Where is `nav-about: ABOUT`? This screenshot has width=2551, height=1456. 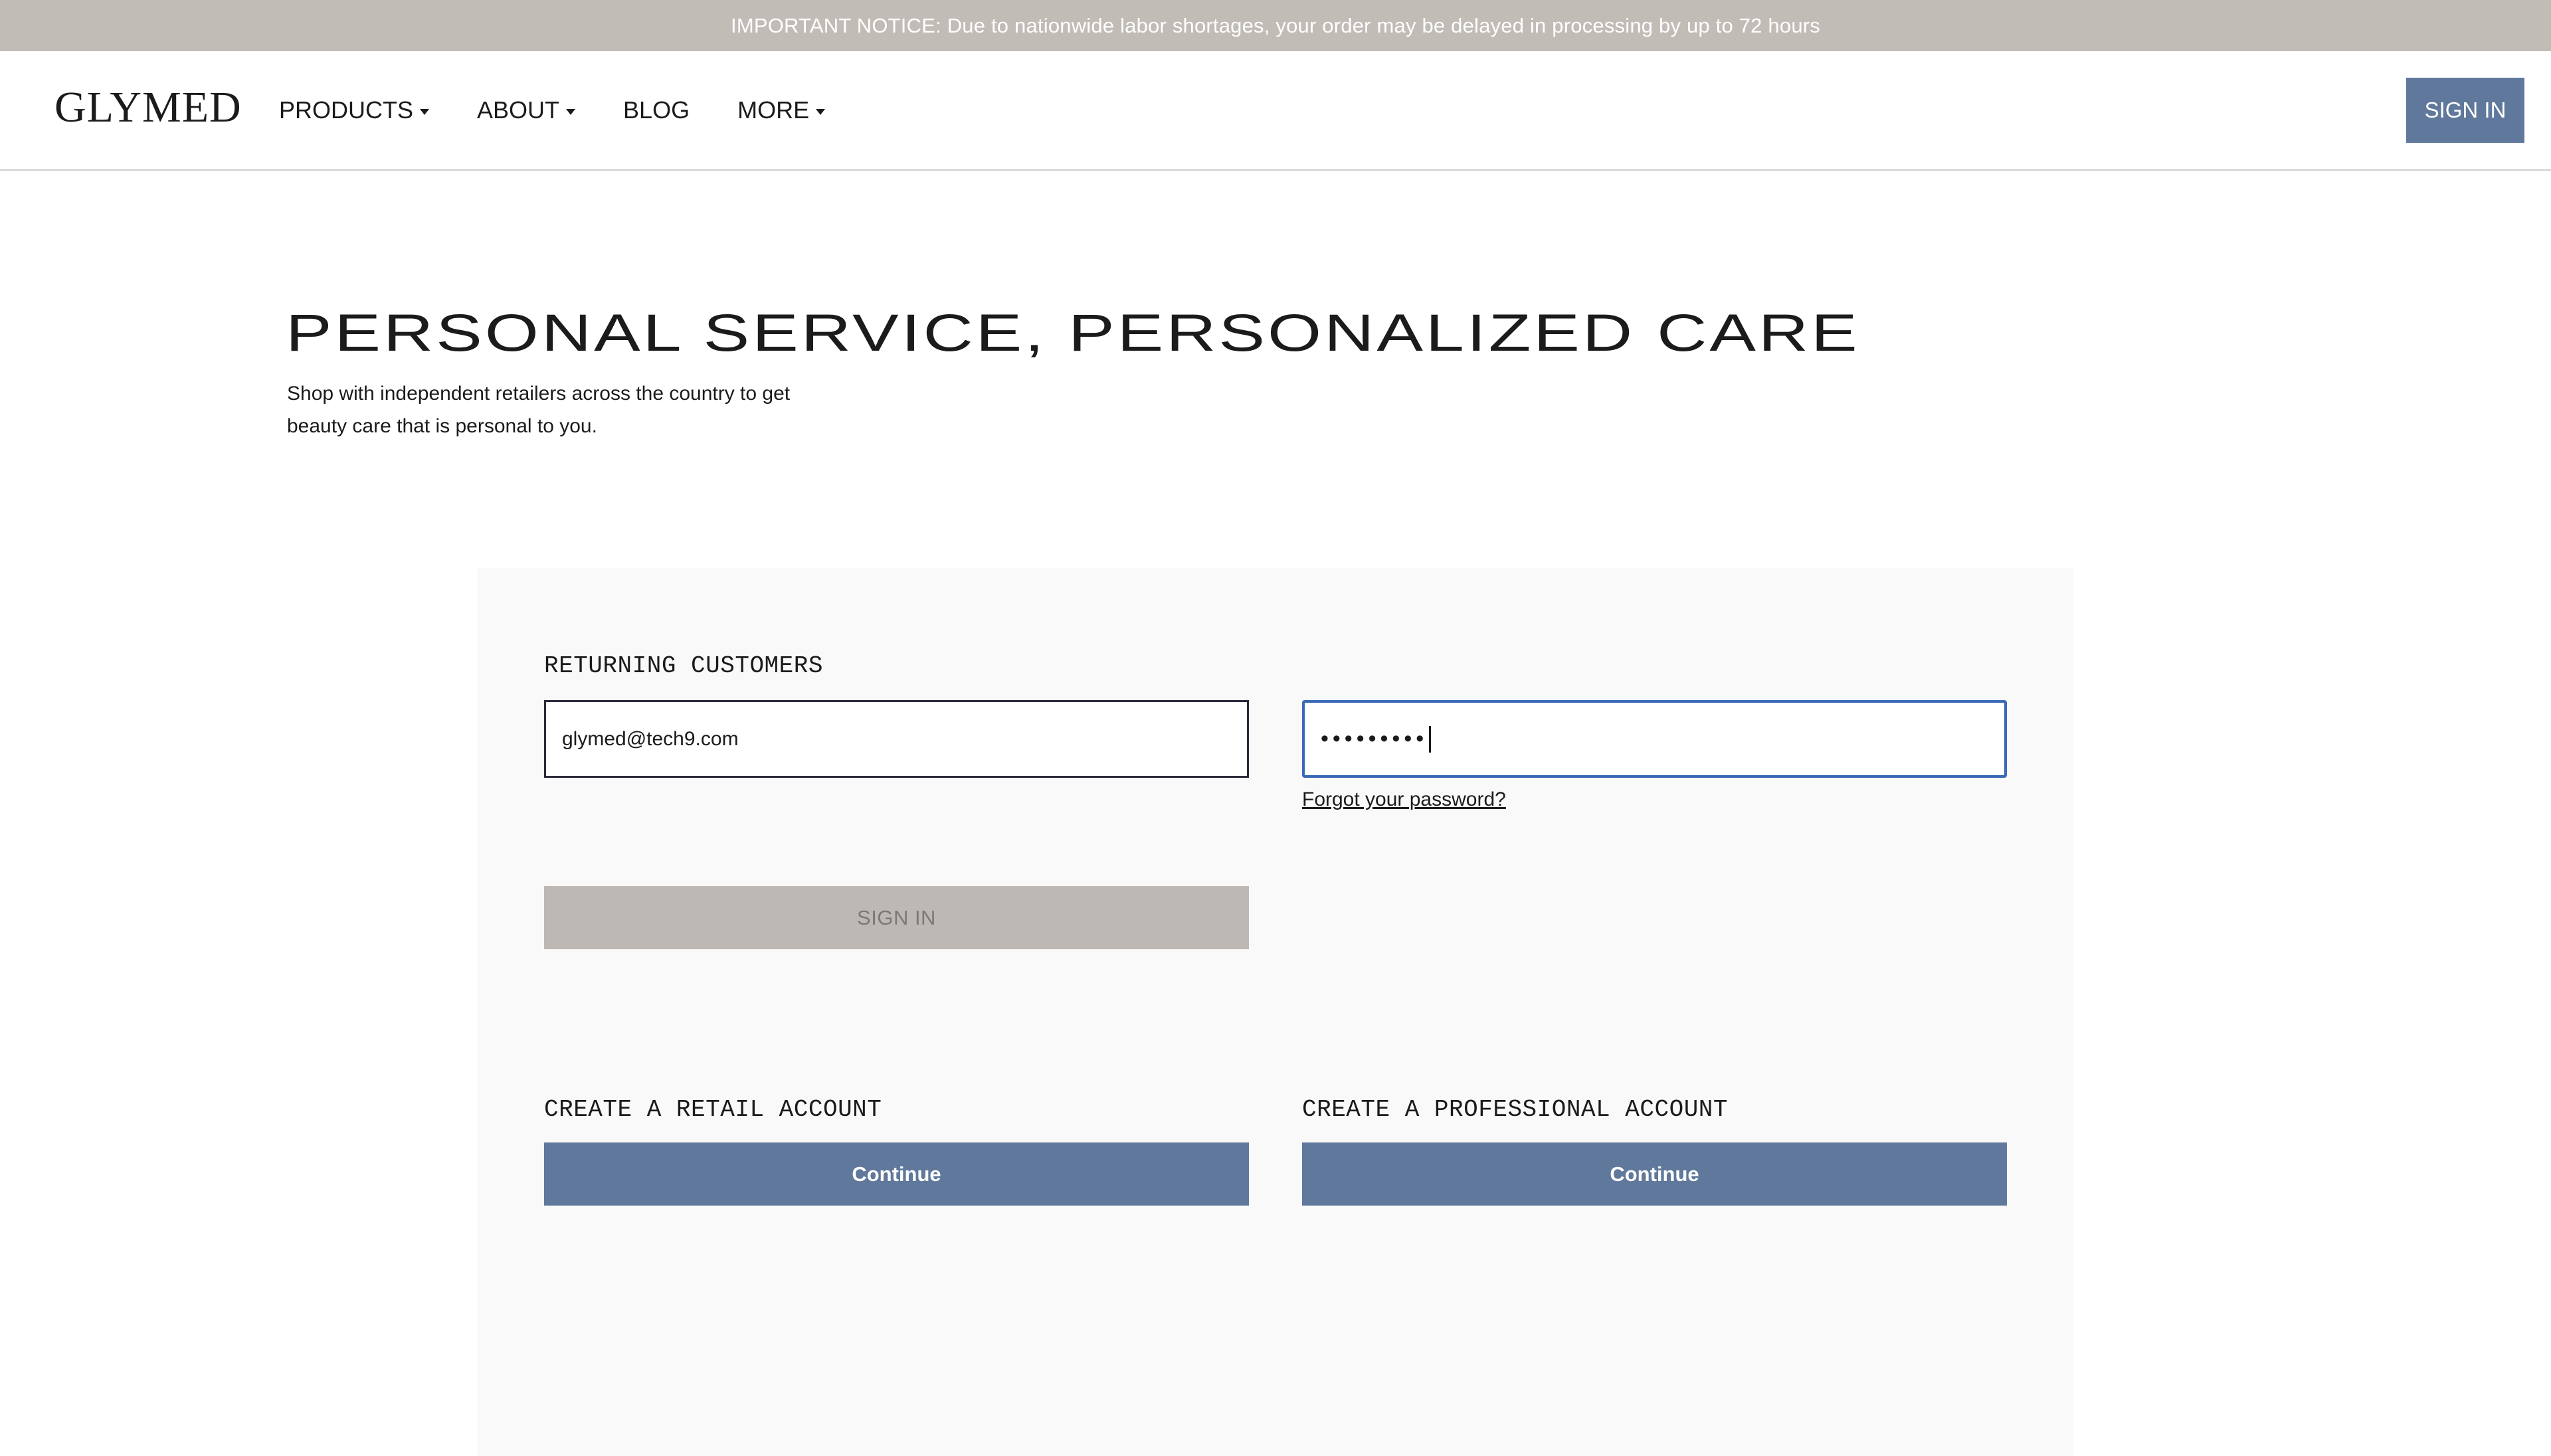 nav-about: ABOUT is located at coordinates (526, 110).